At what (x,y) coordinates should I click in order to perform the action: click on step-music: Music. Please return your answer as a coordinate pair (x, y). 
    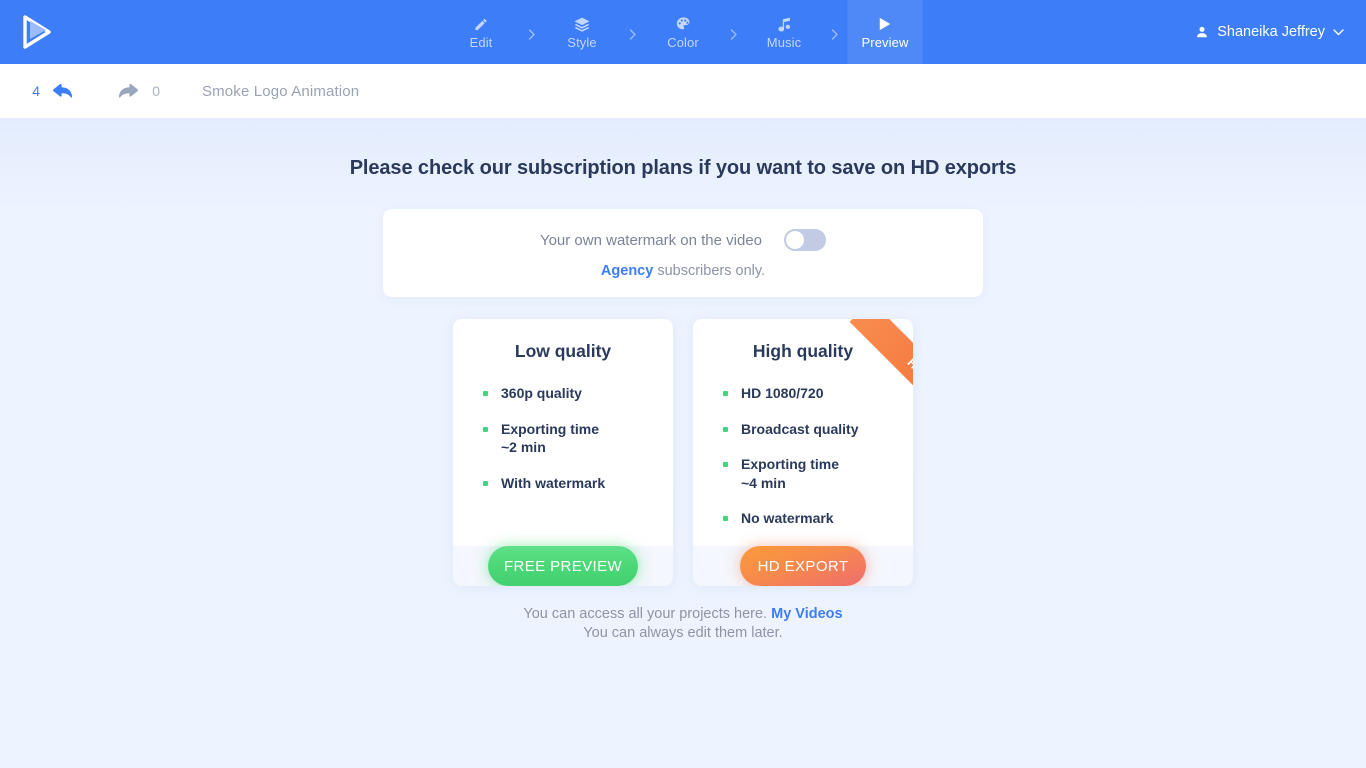
    Looking at the image, I should click on (784, 32).